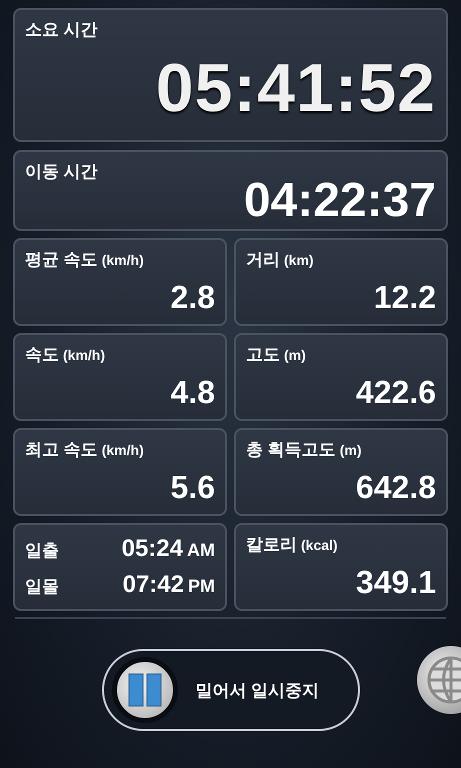 The image size is (461, 768). What do you see at coordinates (299, 260) in the screenshot?
I see `stat-unit: (km)` at bounding box center [299, 260].